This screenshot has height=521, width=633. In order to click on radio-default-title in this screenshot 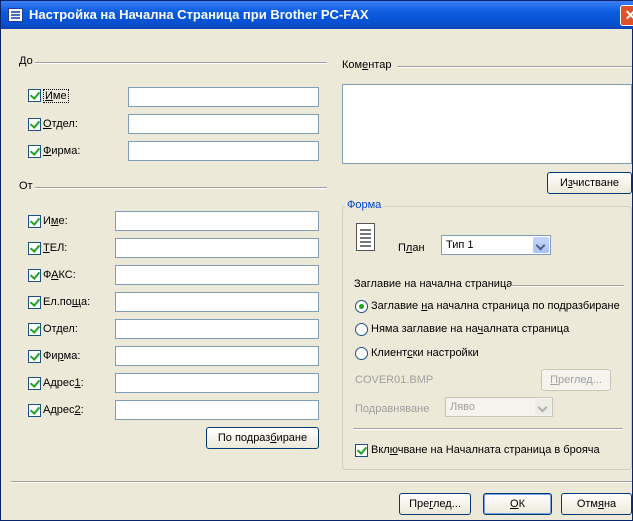, I will do `click(361, 306)`.